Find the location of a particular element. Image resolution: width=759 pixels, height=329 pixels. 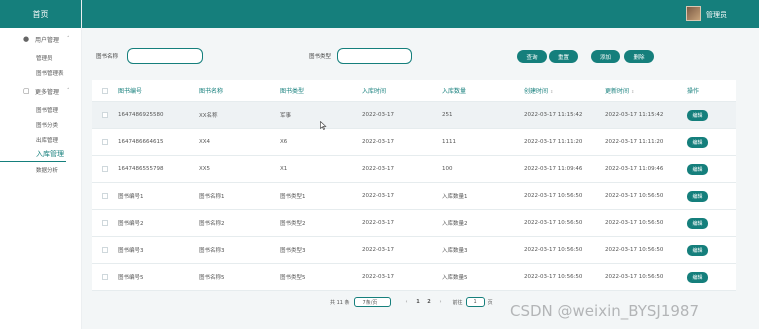

sidebar-item: 管理员 is located at coordinates (40, 57).